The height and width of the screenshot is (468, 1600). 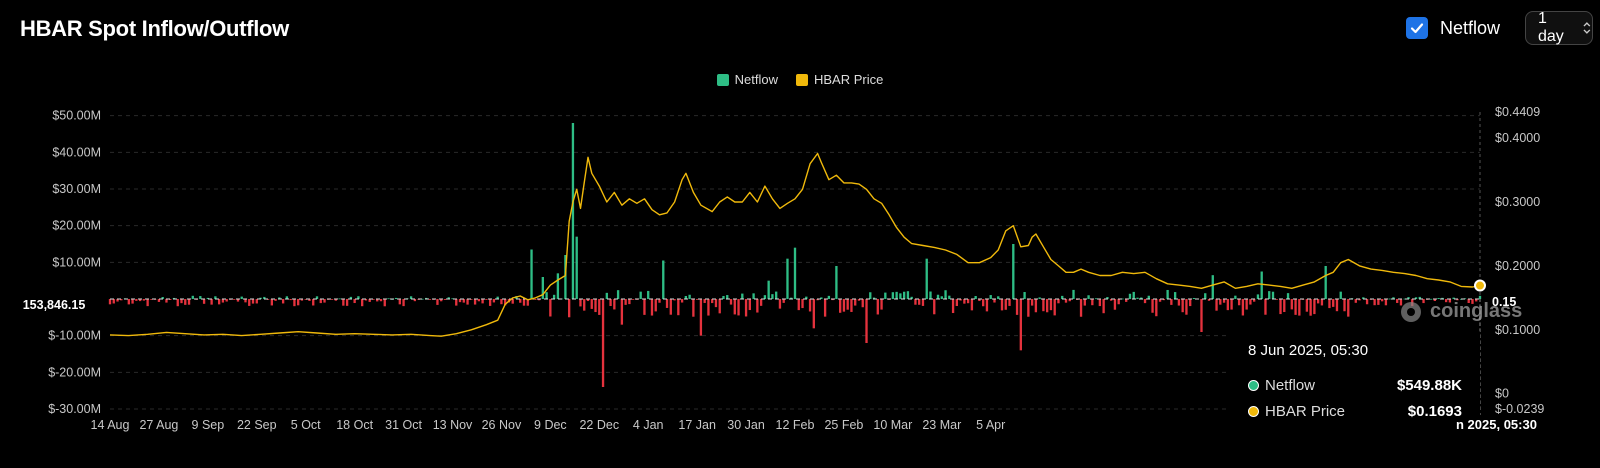 I want to click on tooltip-name-netflow: Netflow, so click(x=1290, y=385).